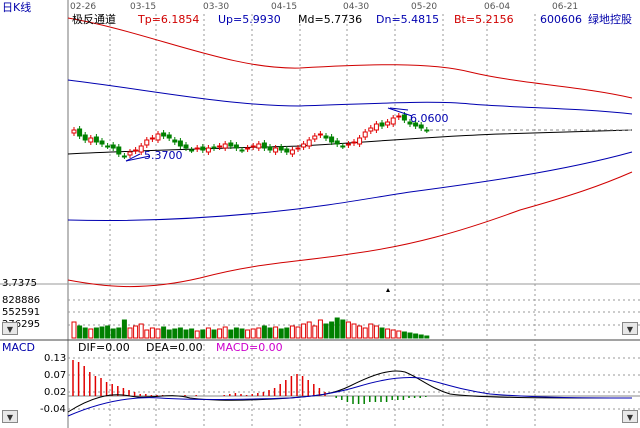  What do you see at coordinates (16, 8) in the screenshot?
I see `period-label: 日K线` at bounding box center [16, 8].